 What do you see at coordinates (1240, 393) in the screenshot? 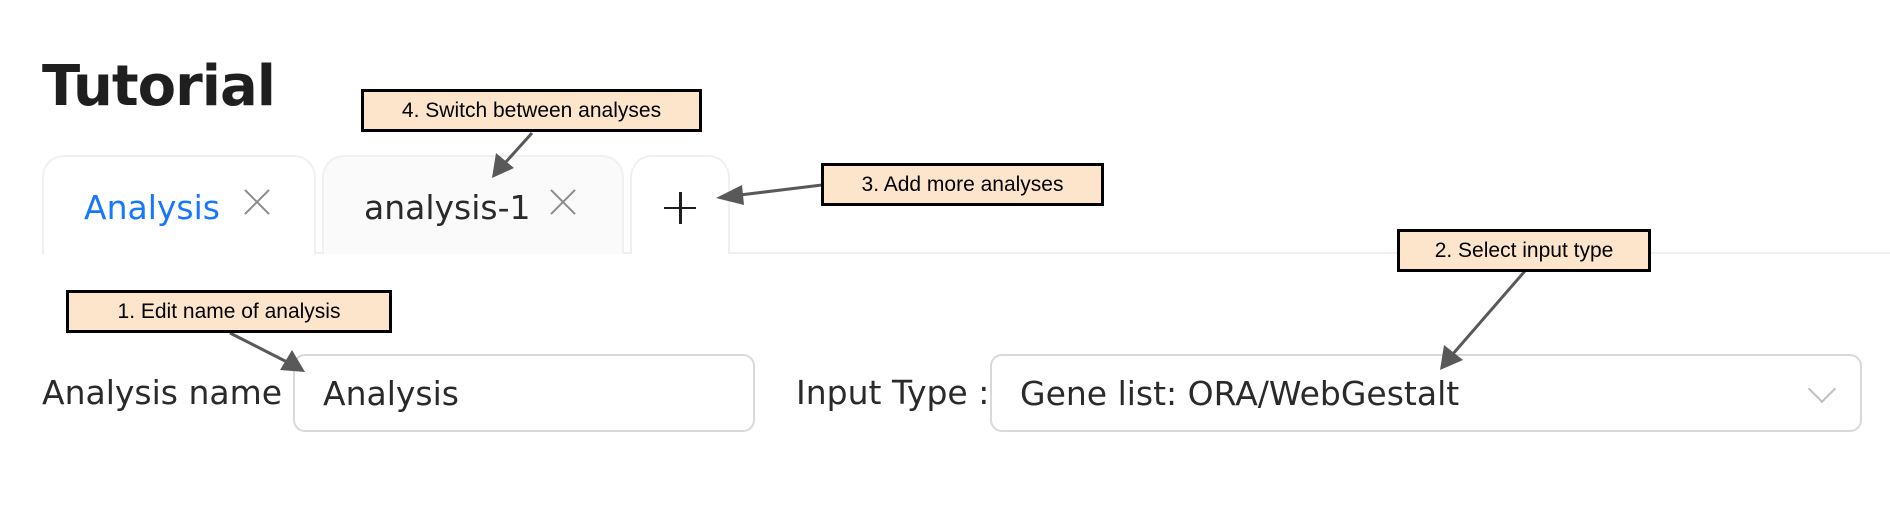
I see `input-type-selected-value: Gene list: ORA/WebGestalt` at bounding box center [1240, 393].